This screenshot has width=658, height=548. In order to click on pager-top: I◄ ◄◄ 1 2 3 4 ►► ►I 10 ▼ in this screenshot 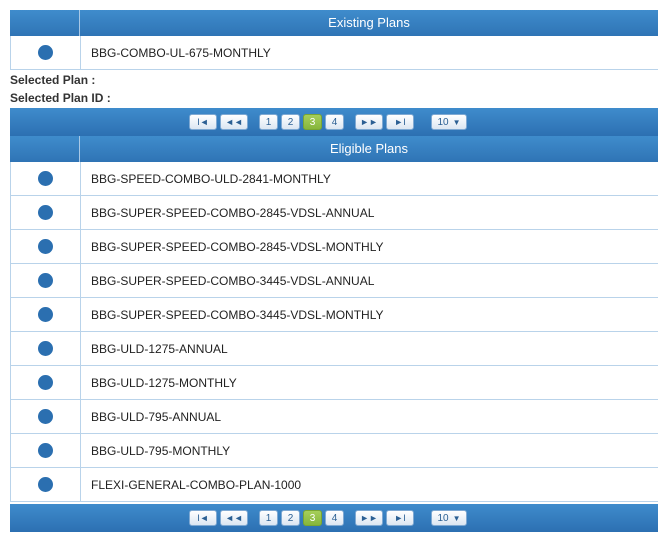, I will do `click(334, 122)`.